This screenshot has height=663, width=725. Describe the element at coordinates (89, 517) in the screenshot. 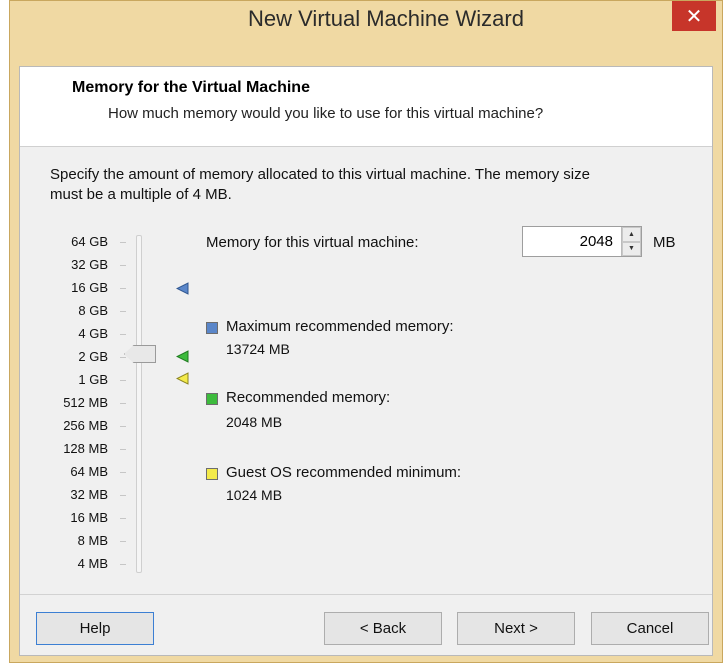

I see `scale-label-16mb: 16 MB` at that location.